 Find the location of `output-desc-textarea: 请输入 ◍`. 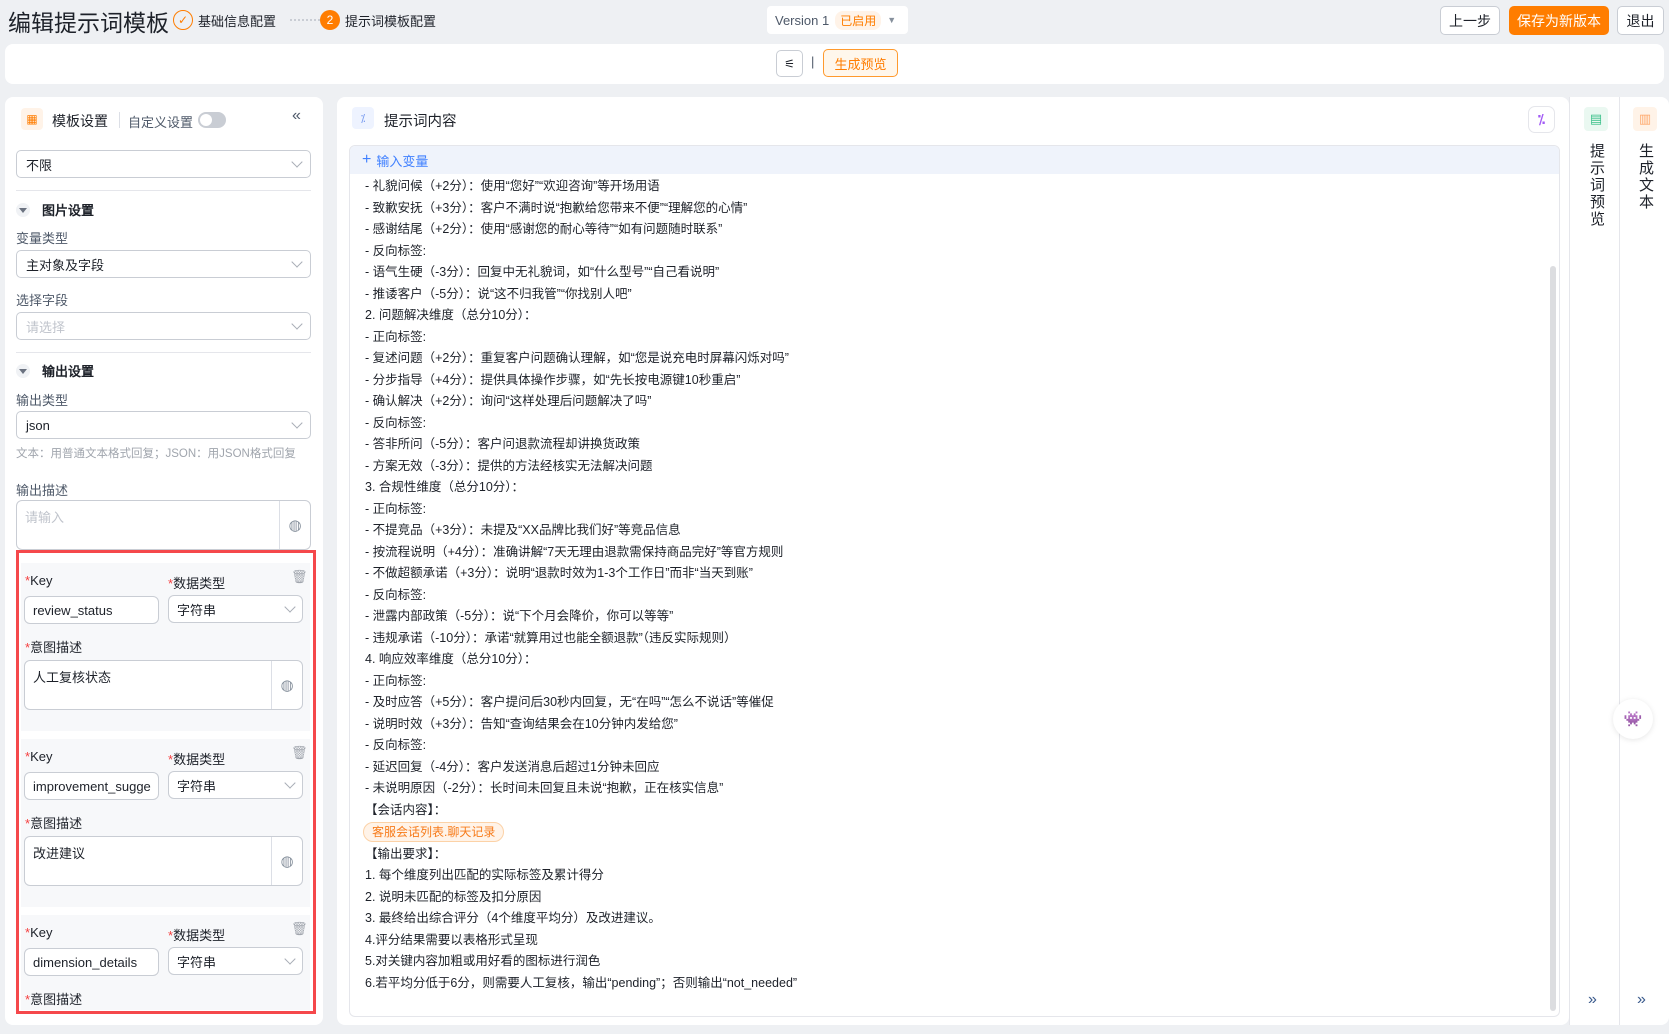

output-desc-textarea: 请输入 ◍ is located at coordinates (163, 525).